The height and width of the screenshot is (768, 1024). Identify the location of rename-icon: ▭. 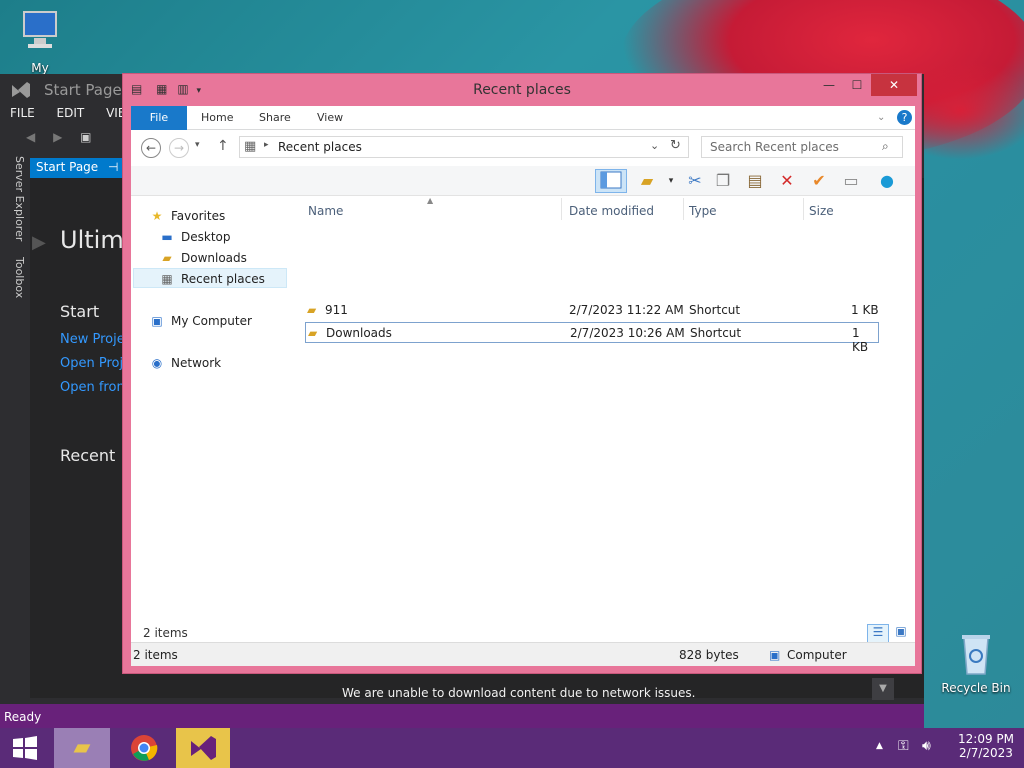
(851, 181).